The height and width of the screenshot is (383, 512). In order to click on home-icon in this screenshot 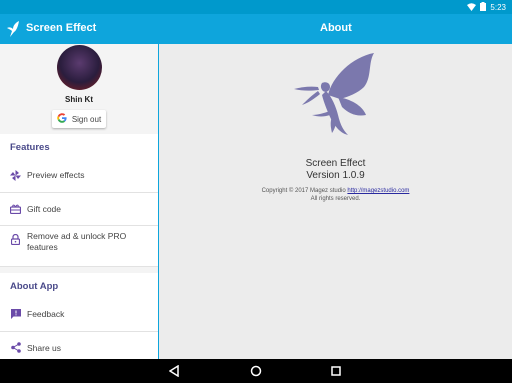, I will do `click(256, 371)`.